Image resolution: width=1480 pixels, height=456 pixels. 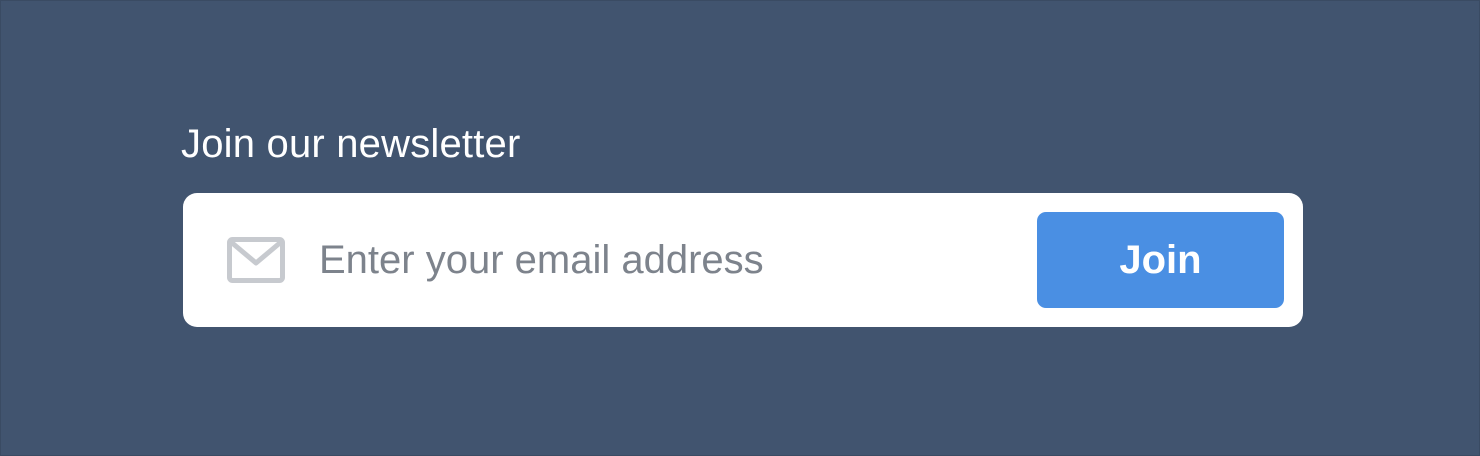 What do you see at coordinates (351, 144) in the screenshot?
I see `newsletter-heading: Join our newsletter` at bounding box center [351, 144].